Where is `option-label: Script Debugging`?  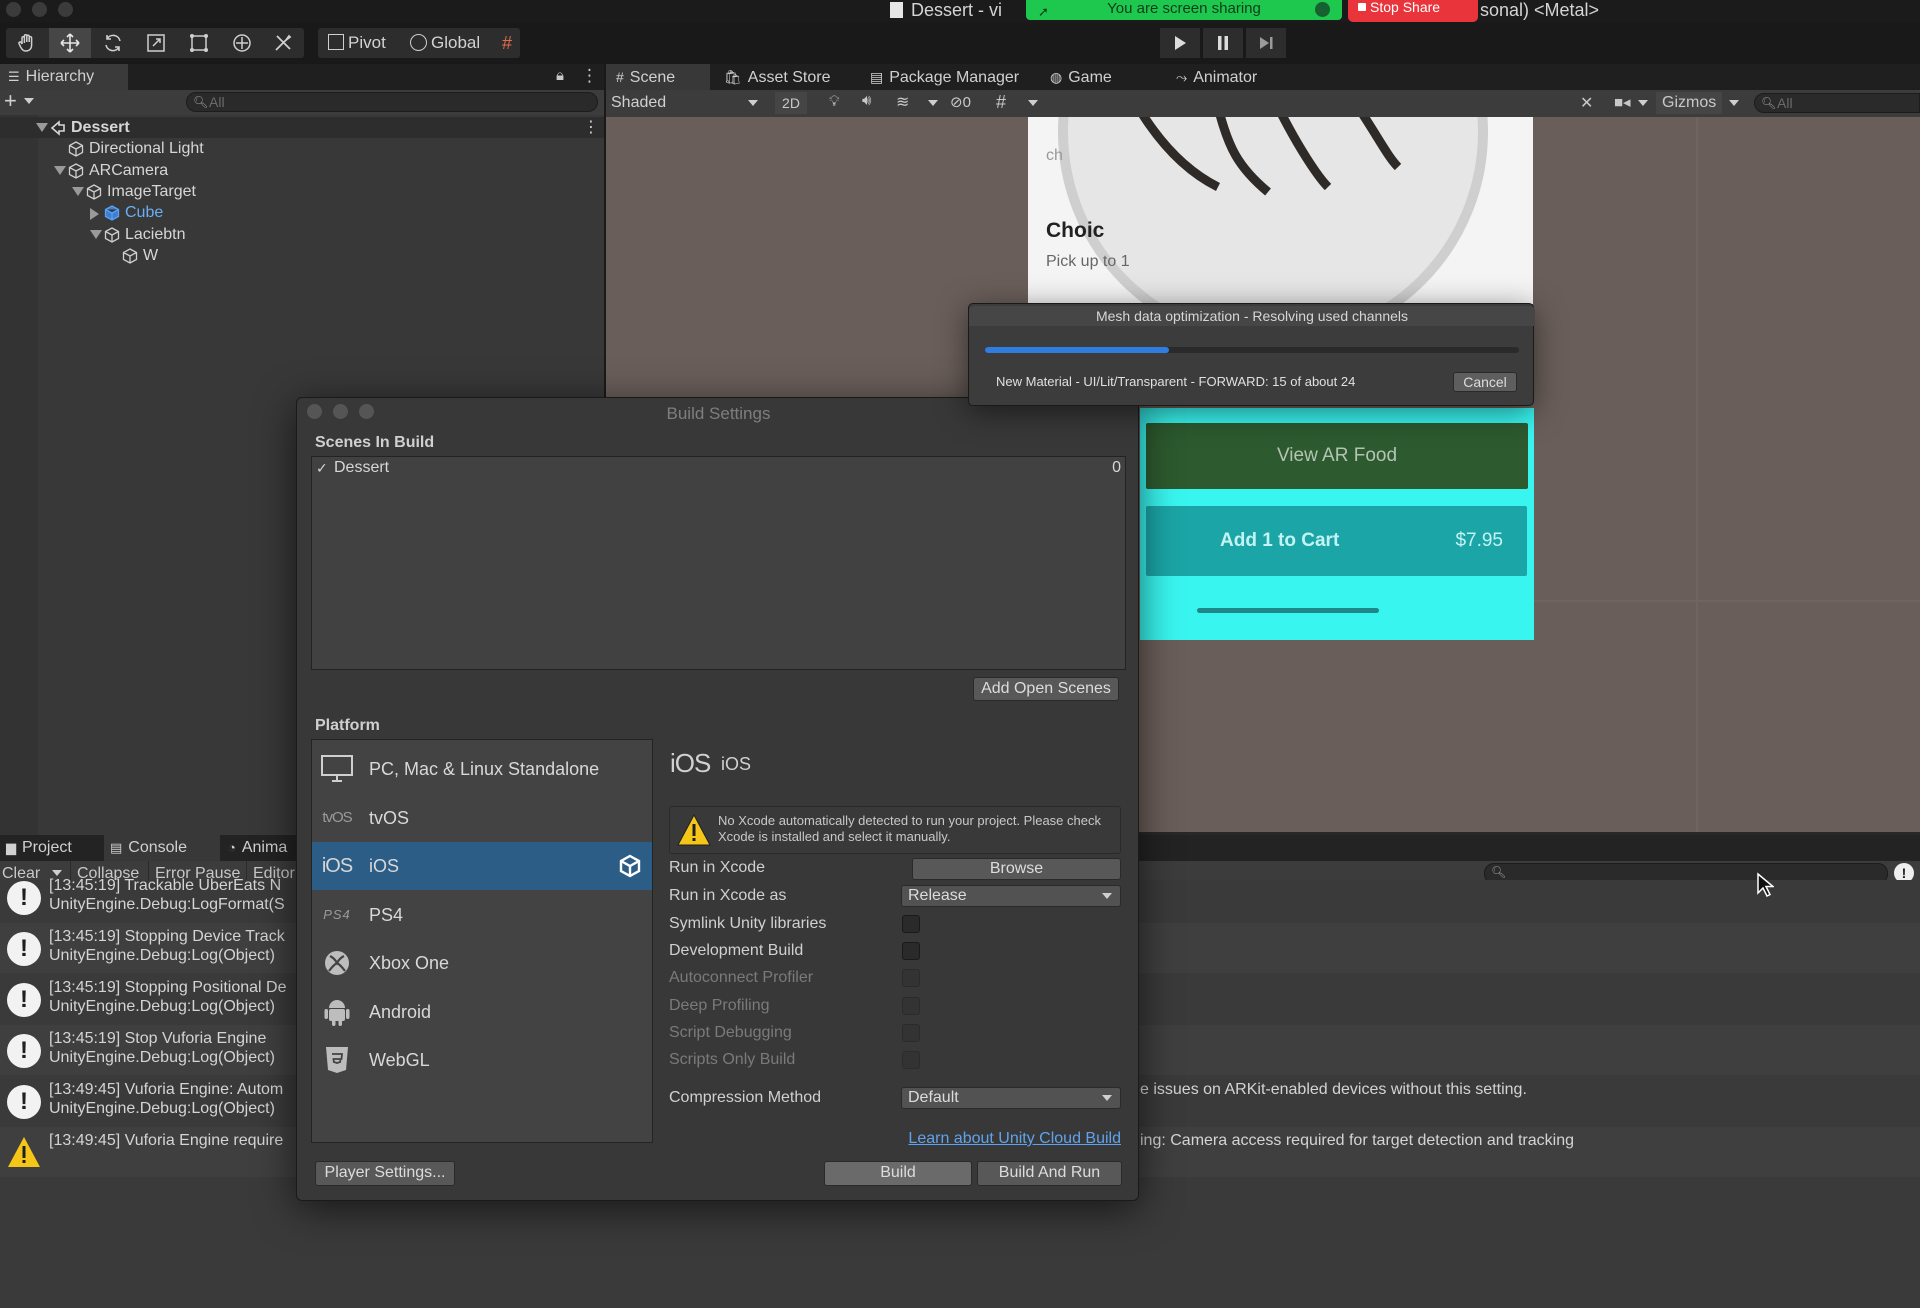
option-label: Script Debugging is located at coordinates (730, 1032).